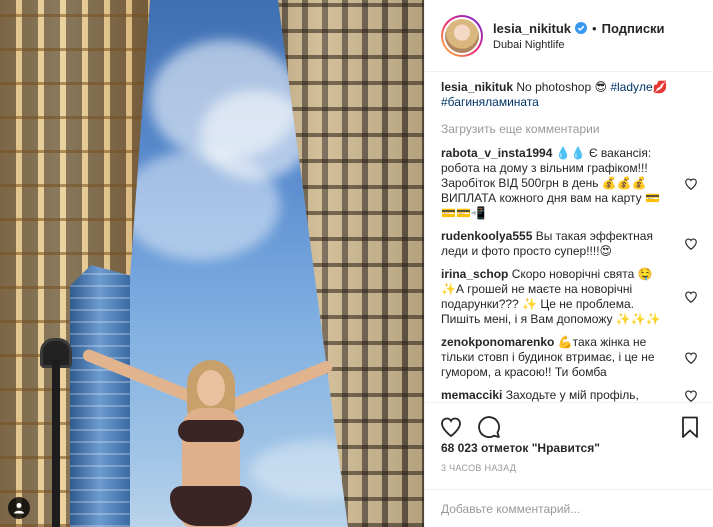 This screenshot has width=713, height=527. Describe the element at coordinates (690, 427) in the screenshot. I see `bookmark-icon` at that location.